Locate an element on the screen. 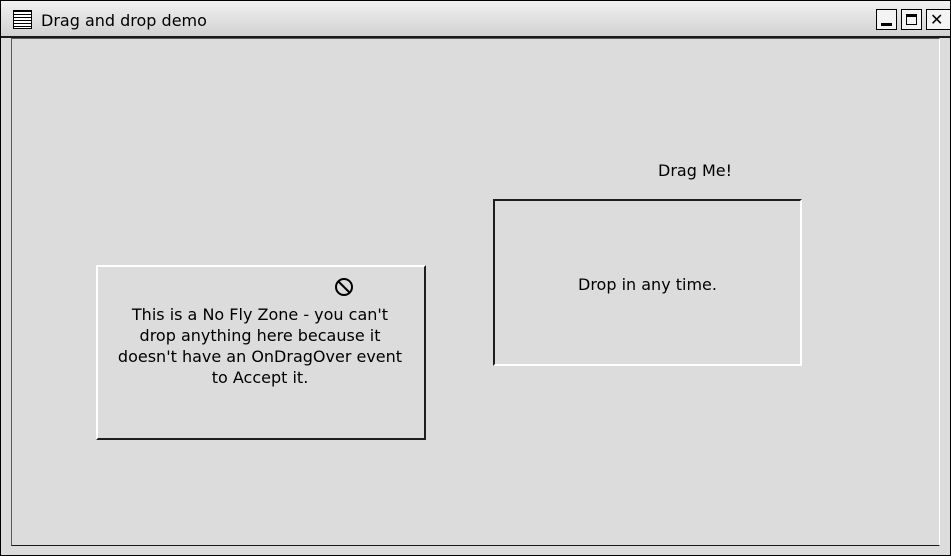 The image size is (951, 556). drop-zone-text: Drop in any time. is located at coordinates (647, 284).